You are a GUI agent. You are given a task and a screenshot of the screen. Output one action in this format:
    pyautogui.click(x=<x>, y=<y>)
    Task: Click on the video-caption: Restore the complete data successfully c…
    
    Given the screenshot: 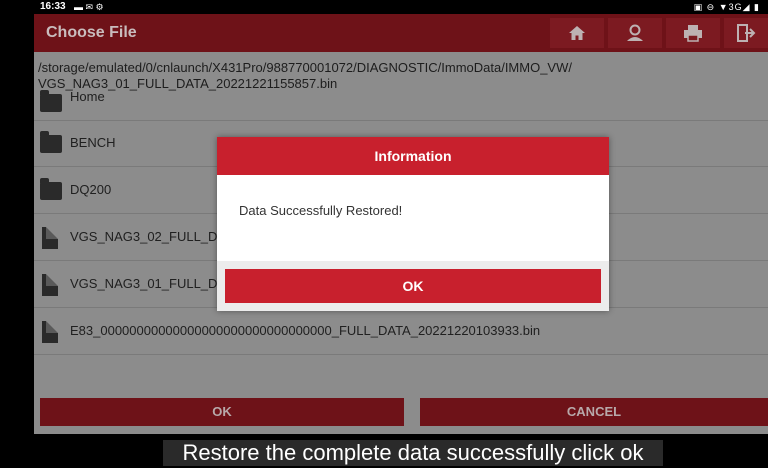 What is the action you would take?
    pyautogui.click(x=413, y=453)
    